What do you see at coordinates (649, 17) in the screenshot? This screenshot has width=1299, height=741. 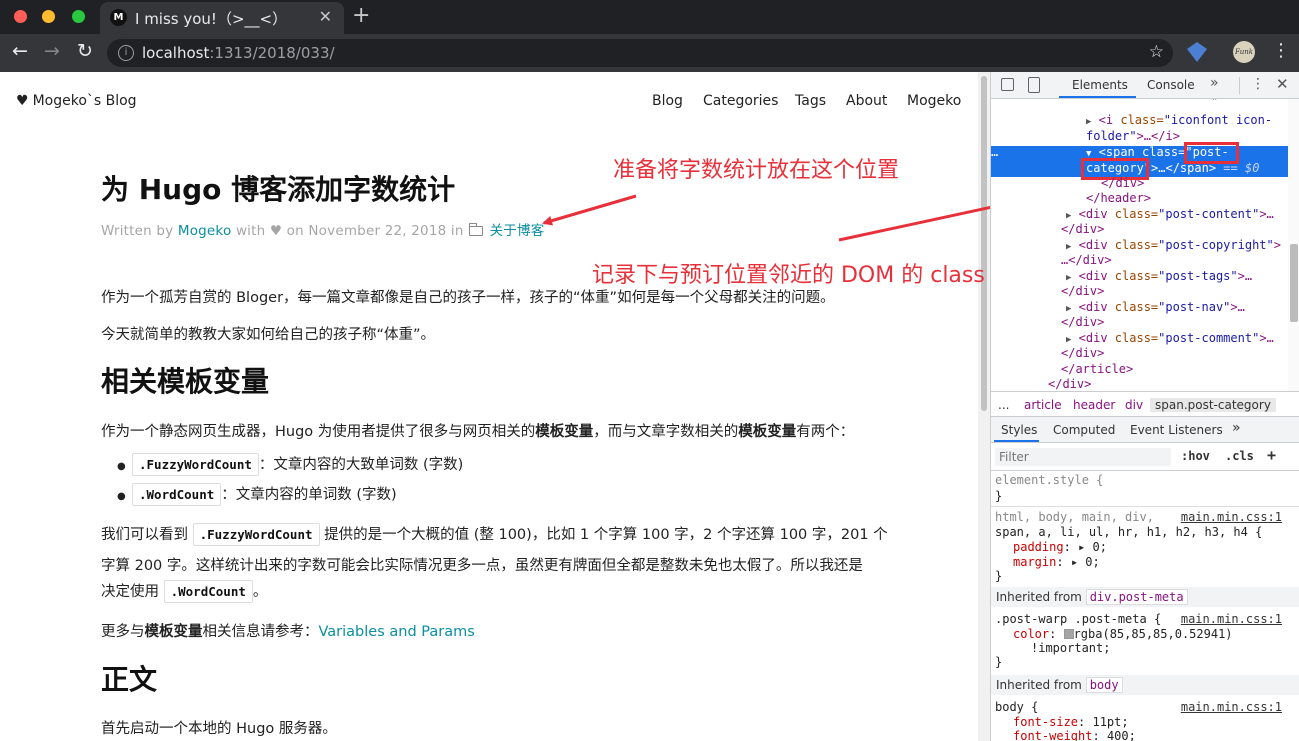 I see `tab-bar: M I miss you!（>__<） ✕ +` at bounding box center [649, 17].